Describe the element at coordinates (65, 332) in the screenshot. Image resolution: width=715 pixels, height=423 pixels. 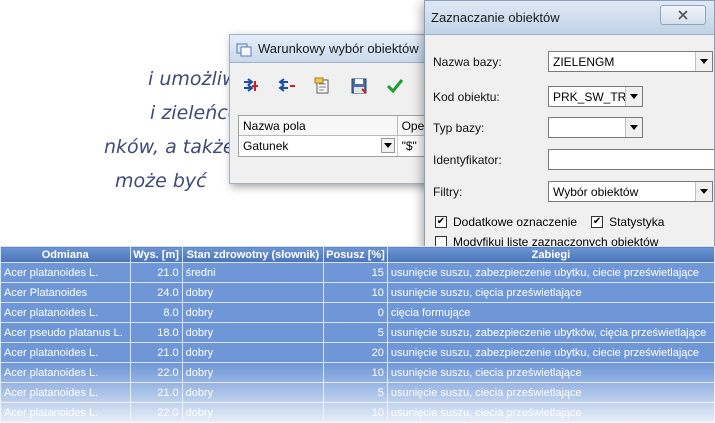
I see `table-cell: Acer pseudo platanus L.` at that location.